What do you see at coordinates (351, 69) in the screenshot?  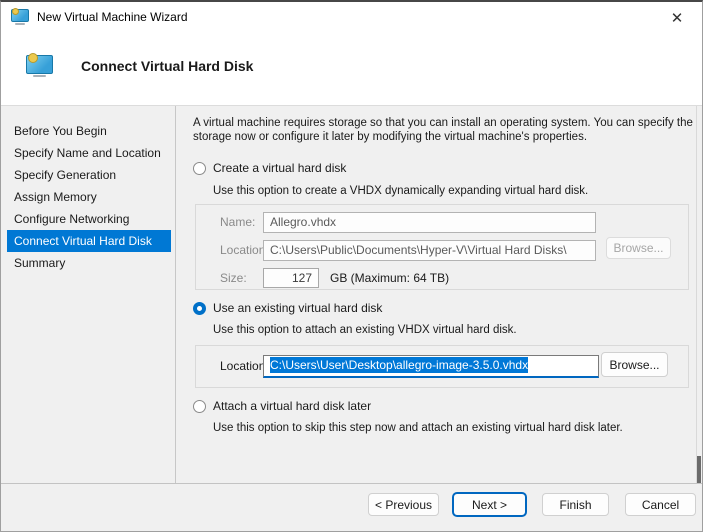 I see `wizard-header: Connect Virtual Hard Disk` at bounding box center [351, 69].